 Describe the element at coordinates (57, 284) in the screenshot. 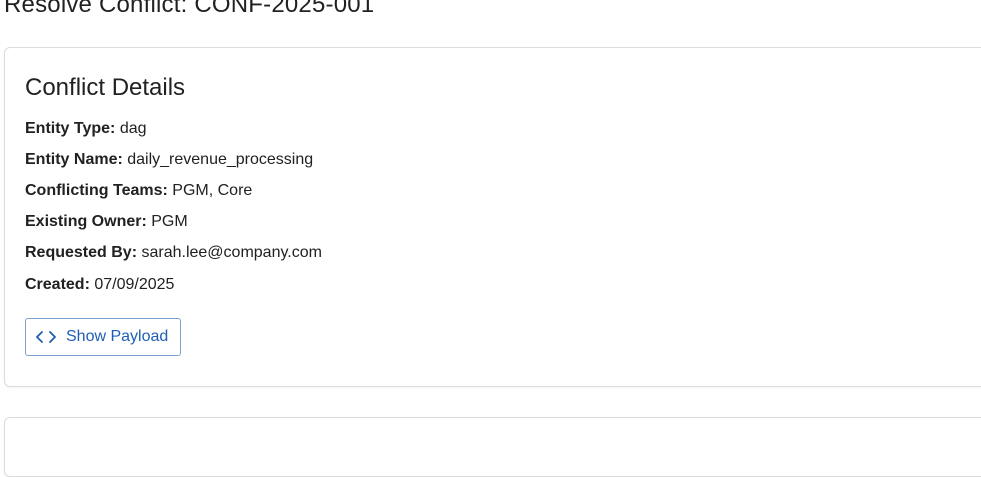

I see `detail-label: Created:` at that location.